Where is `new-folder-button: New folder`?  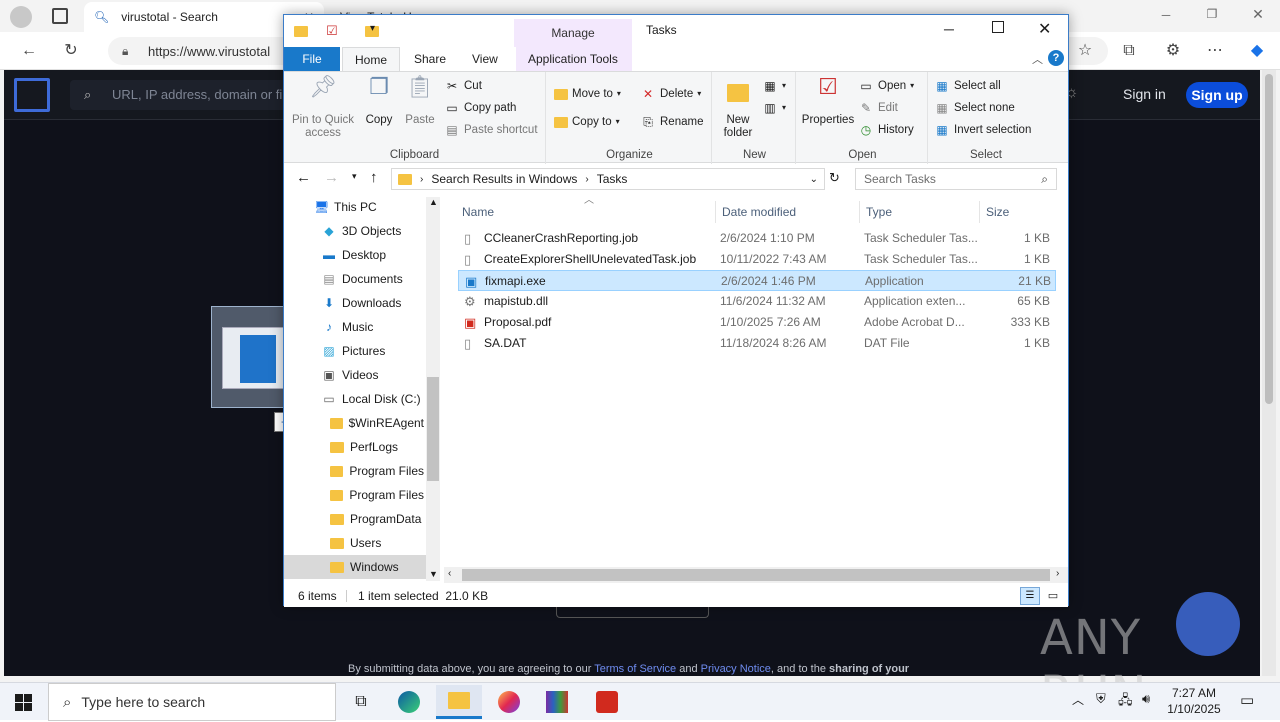
new-folder-button: New folder is located at coordinates (738, 110).